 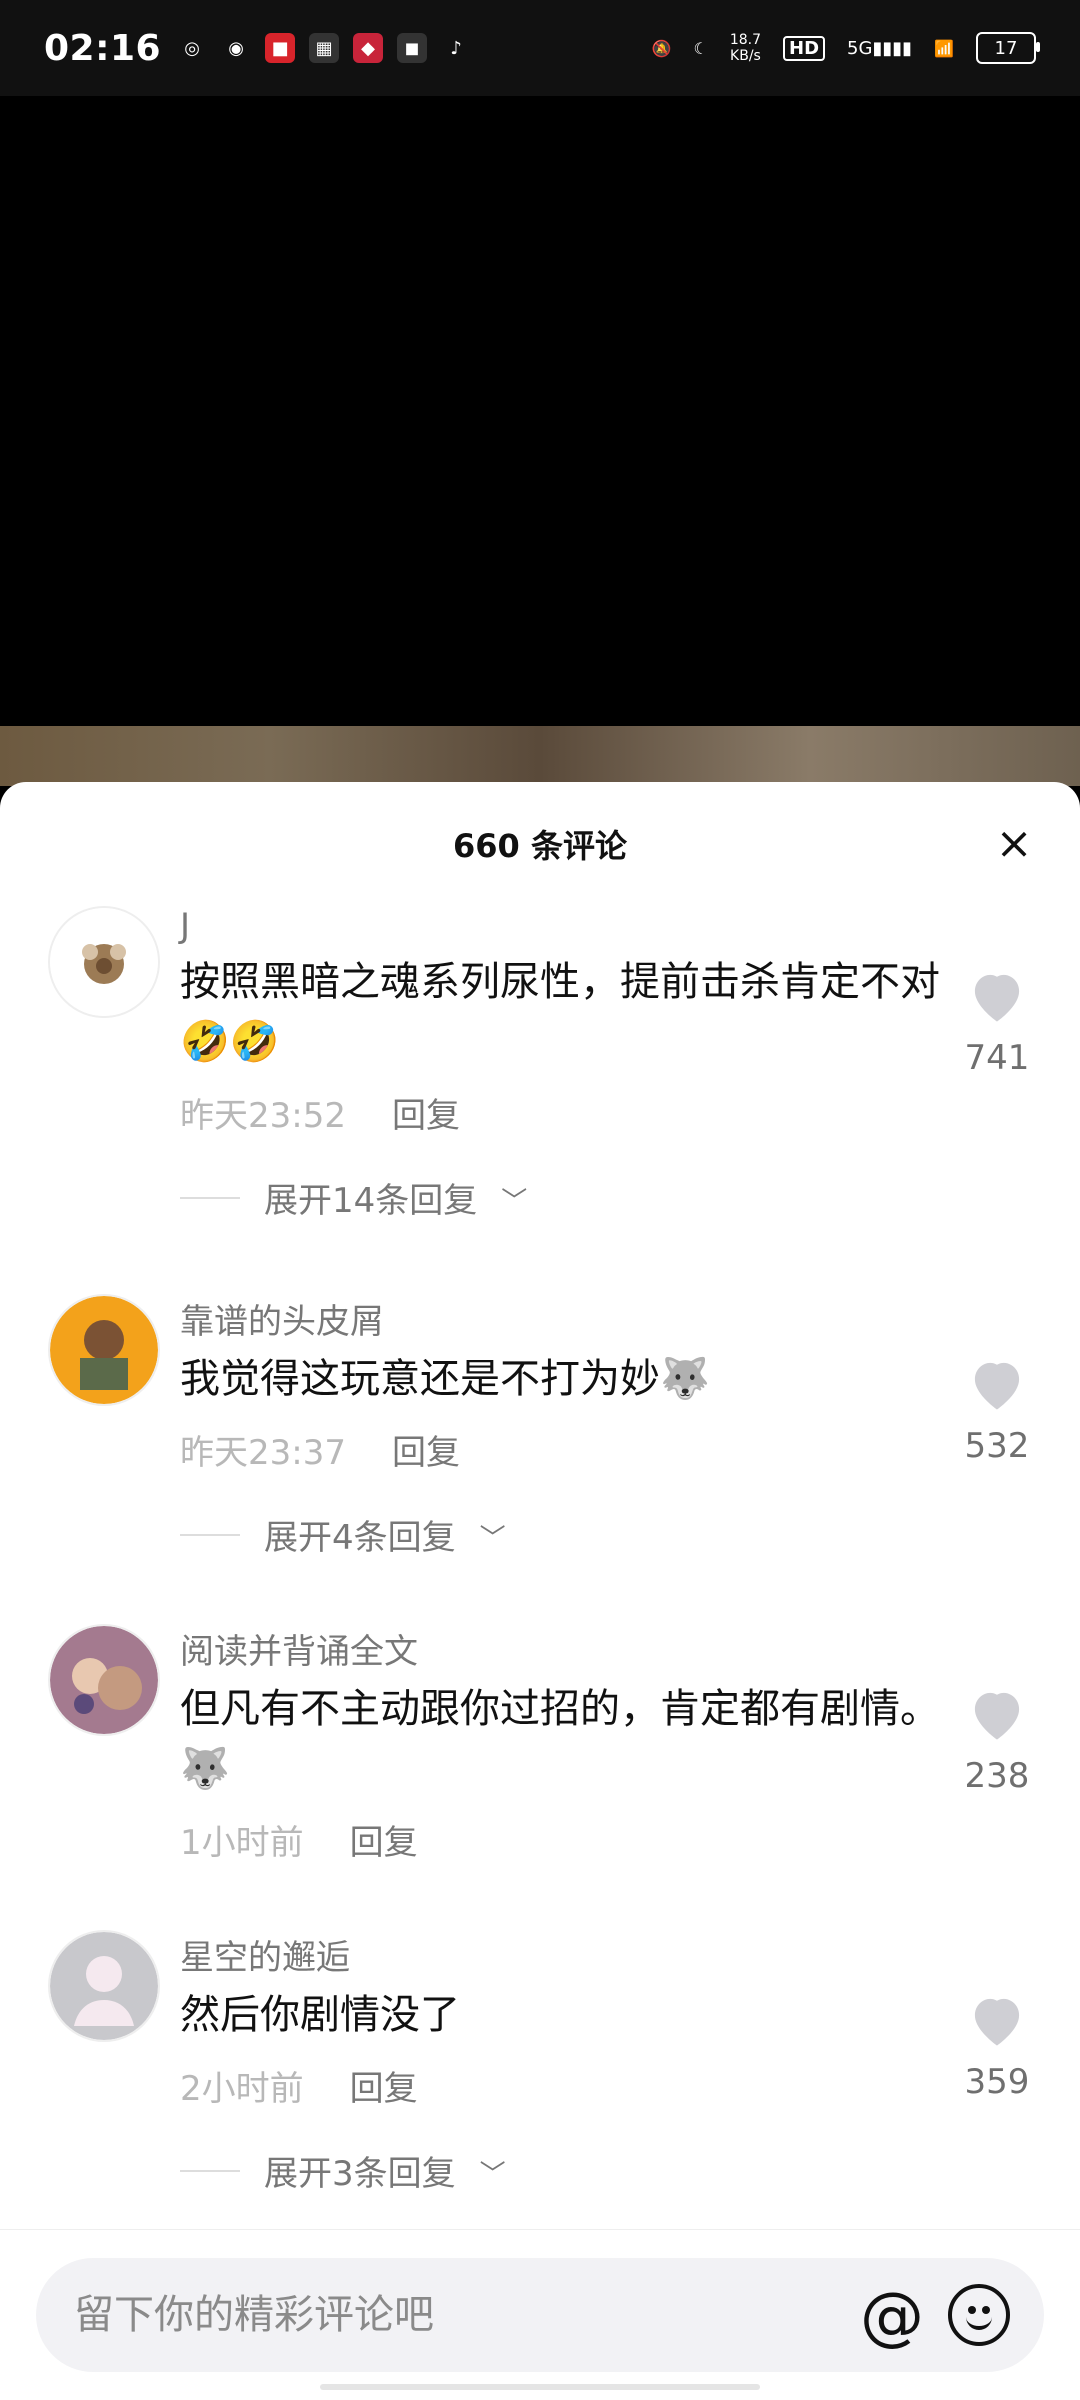 I want to click on comment-time: 1小时前, so click(x=242, y=1843).